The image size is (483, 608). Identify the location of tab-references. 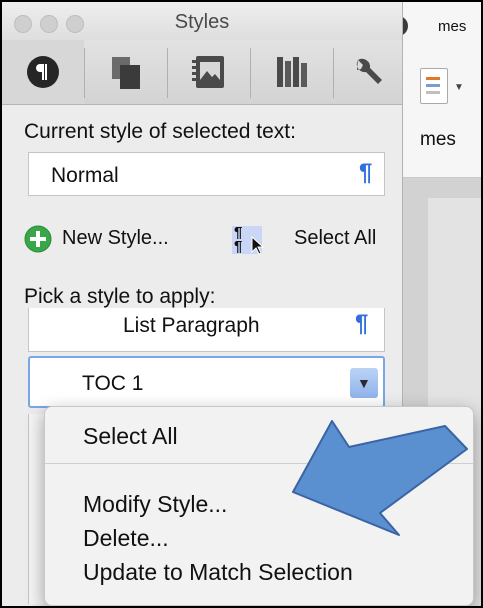
(292, 72).